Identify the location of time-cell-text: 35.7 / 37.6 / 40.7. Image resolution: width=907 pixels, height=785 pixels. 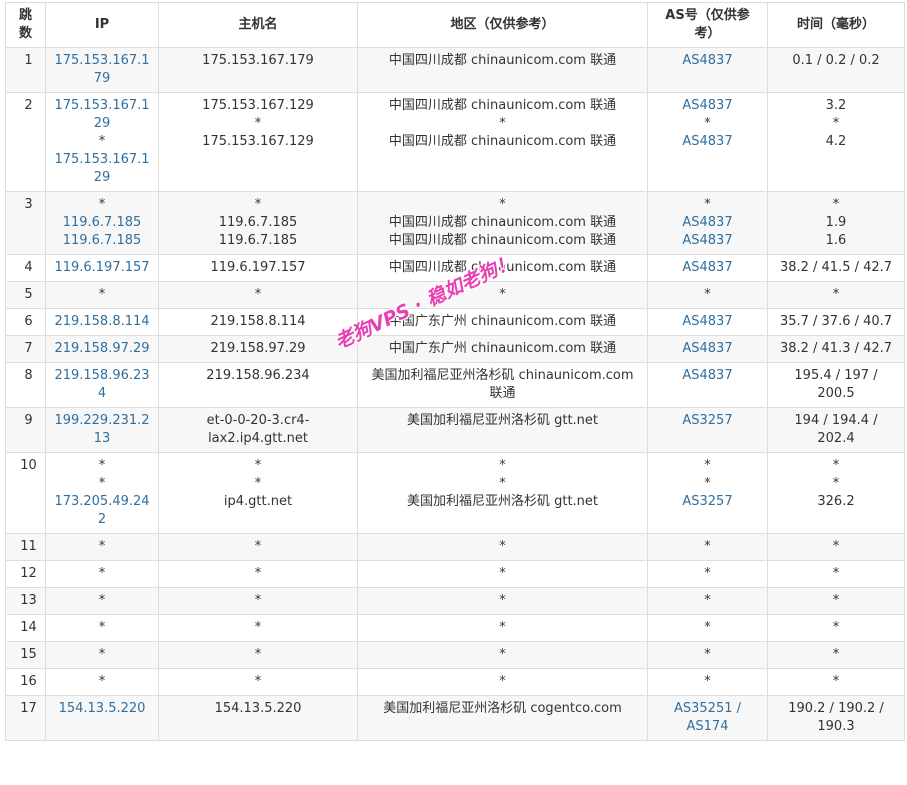
(836, 321).